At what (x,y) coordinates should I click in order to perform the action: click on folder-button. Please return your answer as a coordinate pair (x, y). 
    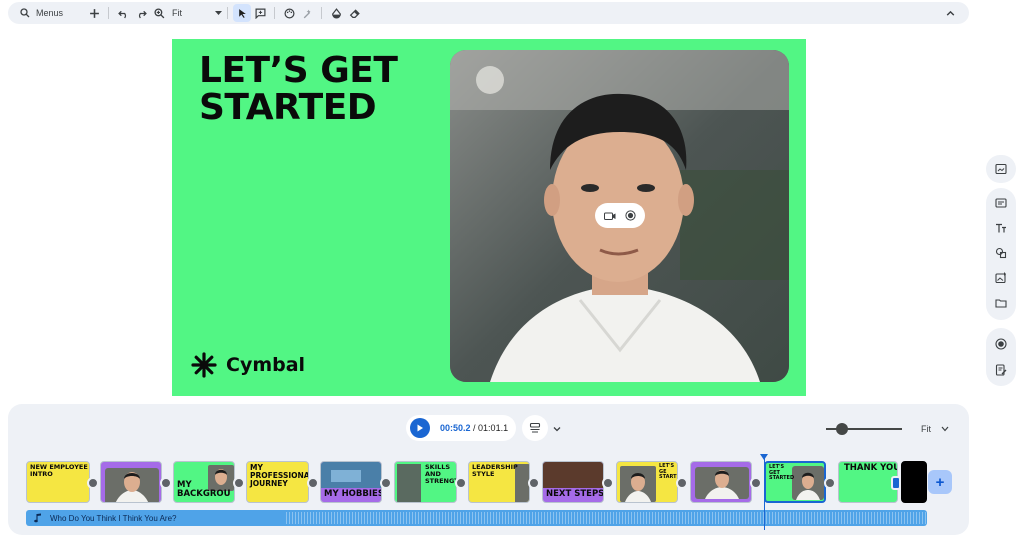
    Looking at the image, I should click on (1001, 303).